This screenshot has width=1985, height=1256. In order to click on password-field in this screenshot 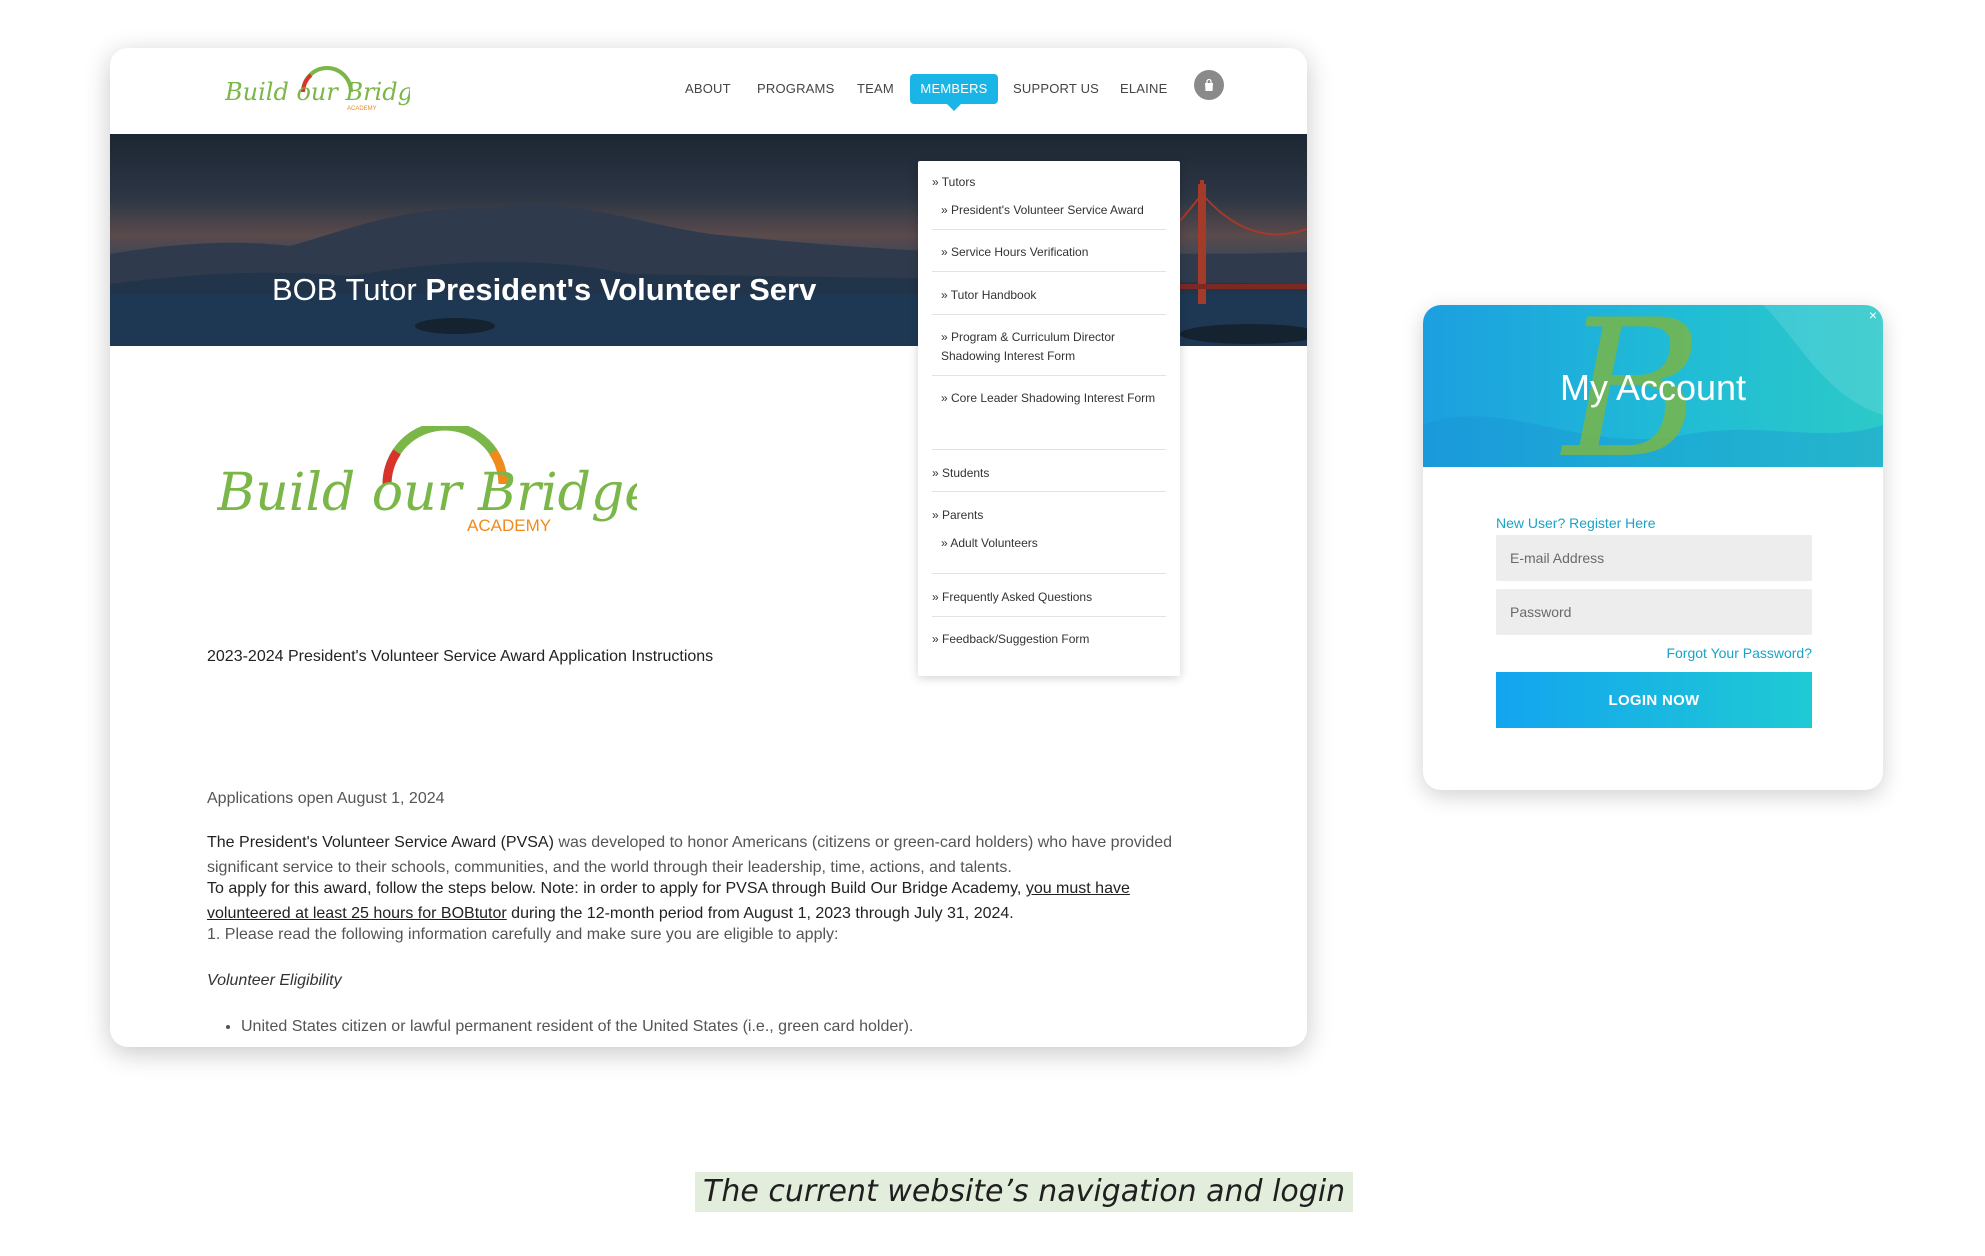, I will do `click(1654, 612)`.